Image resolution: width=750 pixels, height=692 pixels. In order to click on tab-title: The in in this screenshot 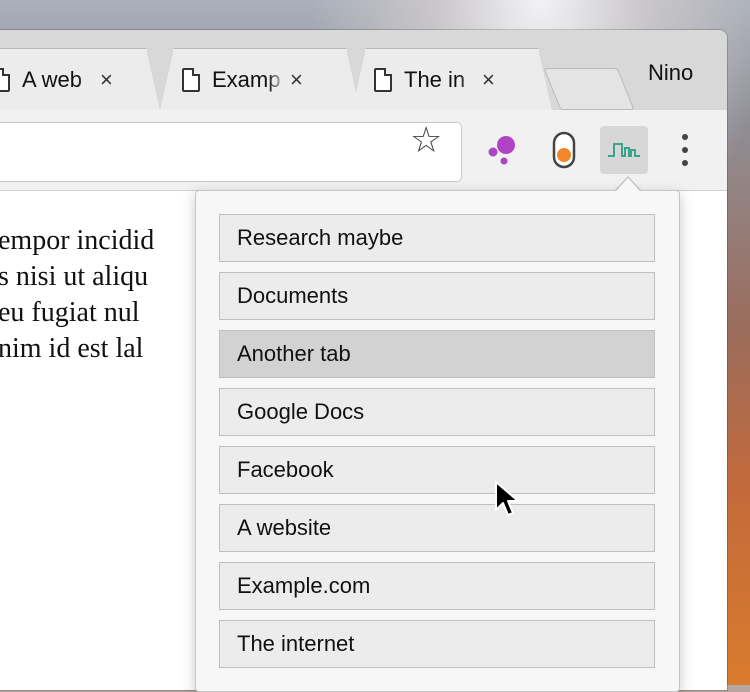, I will do `click(435, 79)`.